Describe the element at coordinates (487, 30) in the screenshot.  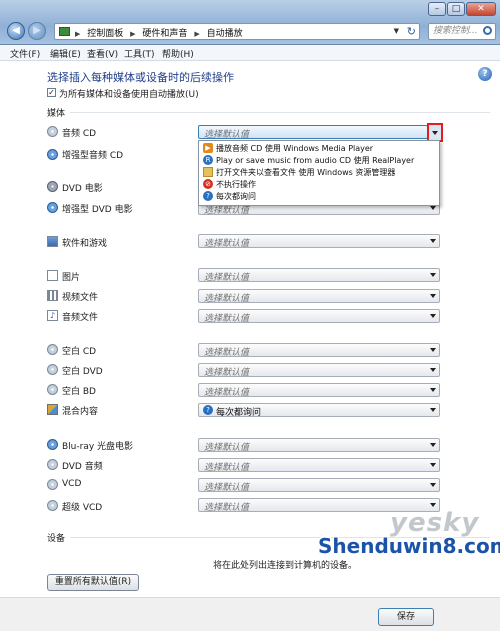
I see `search-icon` at that location.